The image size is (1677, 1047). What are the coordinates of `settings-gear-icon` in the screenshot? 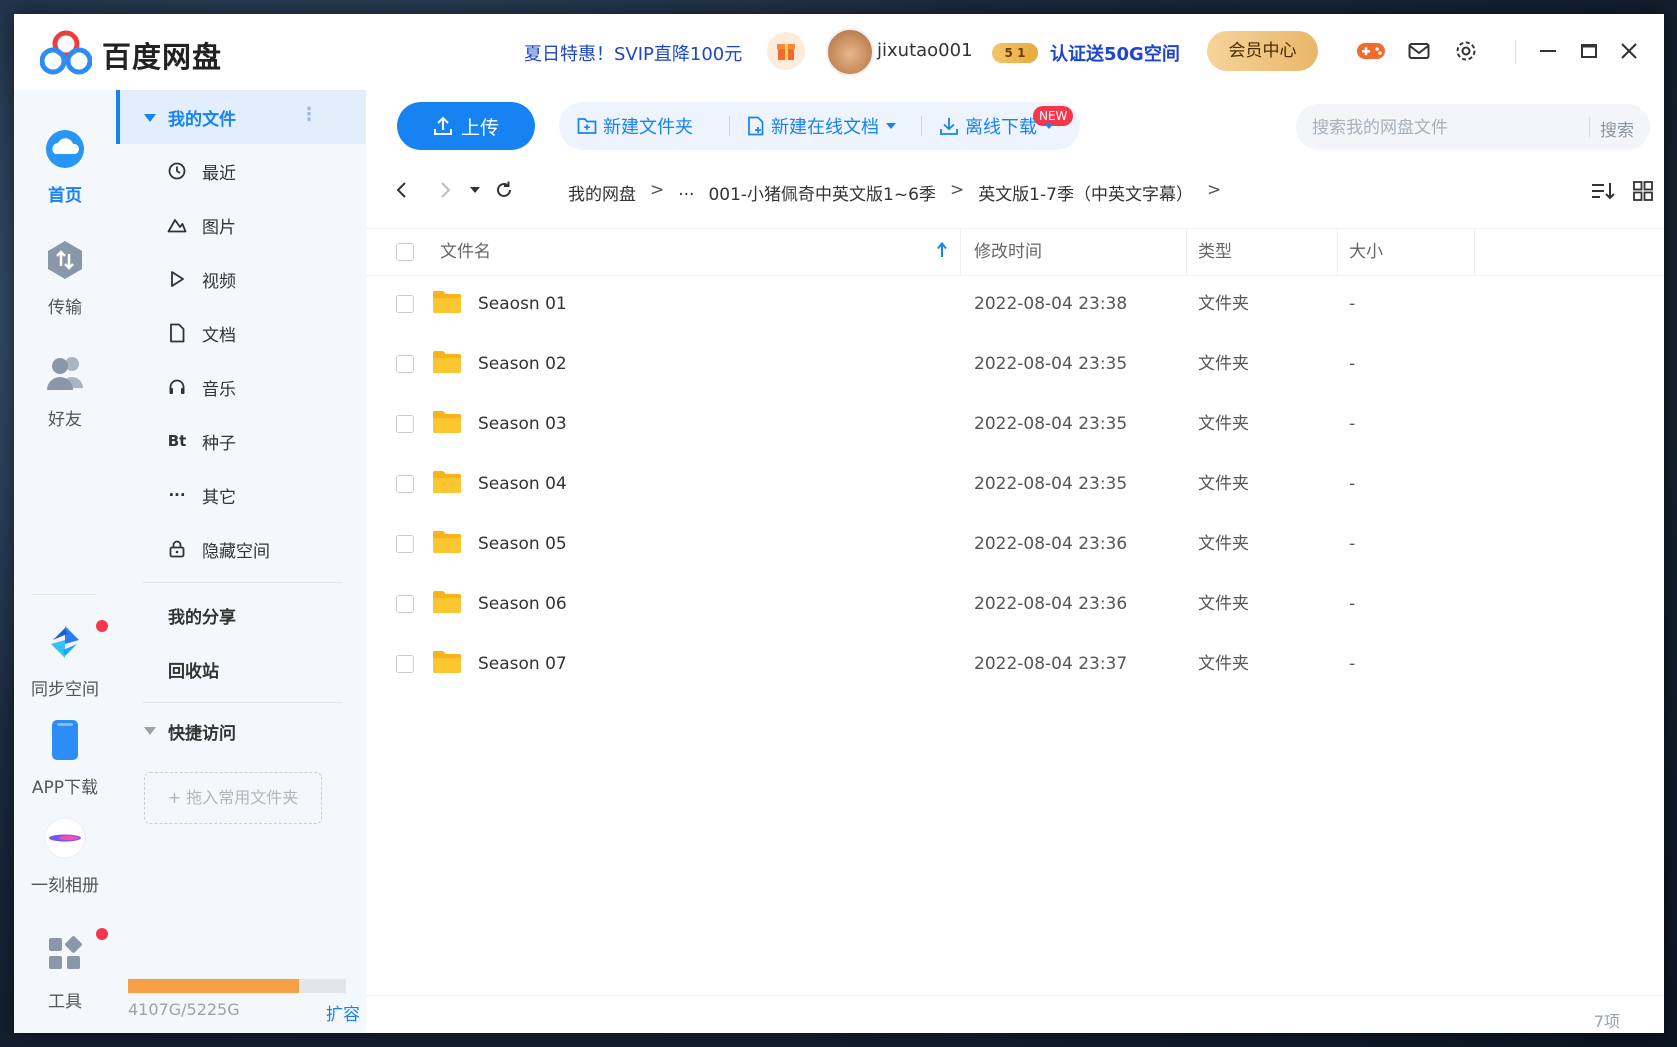 It's located at (1466, 51).